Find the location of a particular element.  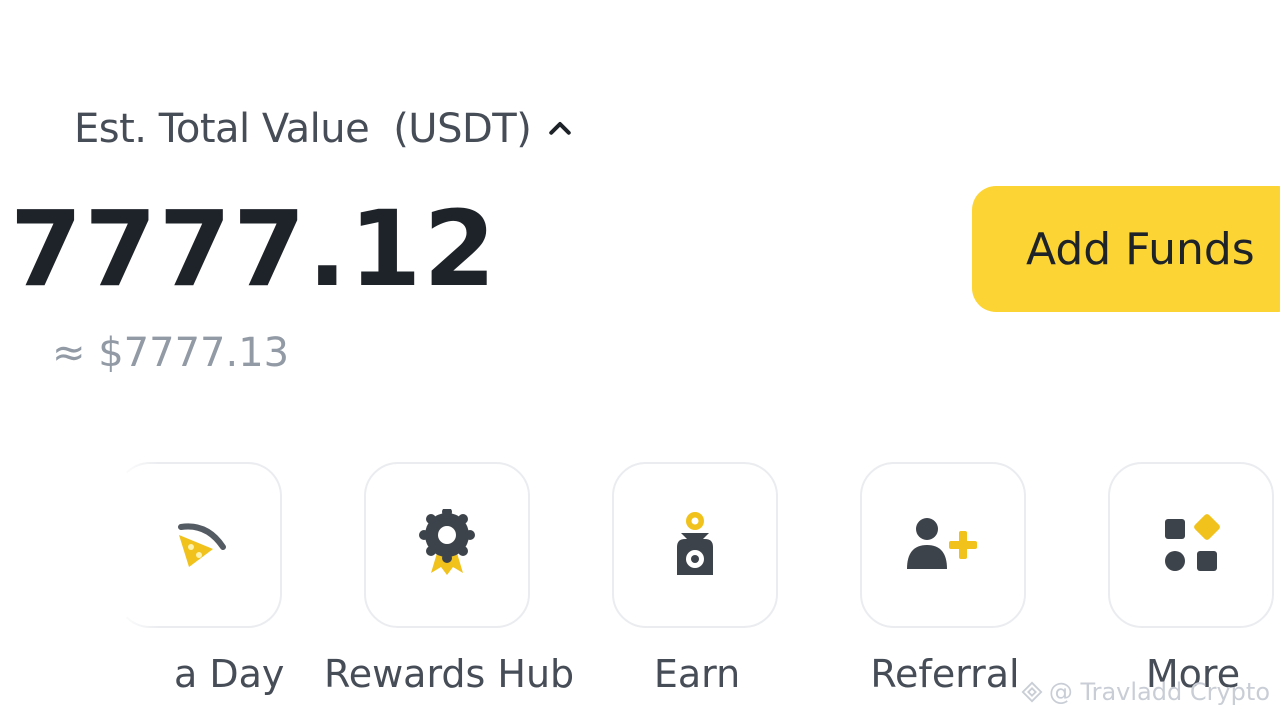

earn-icon is located at coordinates (695, 543).